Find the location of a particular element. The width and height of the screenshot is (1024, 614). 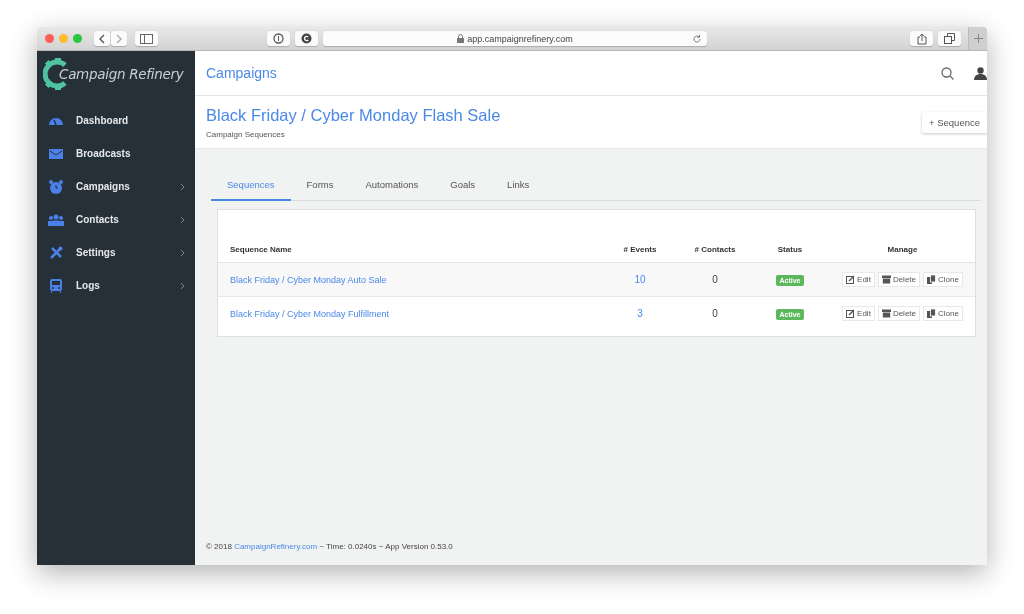

sidebar-toggle-button is located at coordinates (146, 38).